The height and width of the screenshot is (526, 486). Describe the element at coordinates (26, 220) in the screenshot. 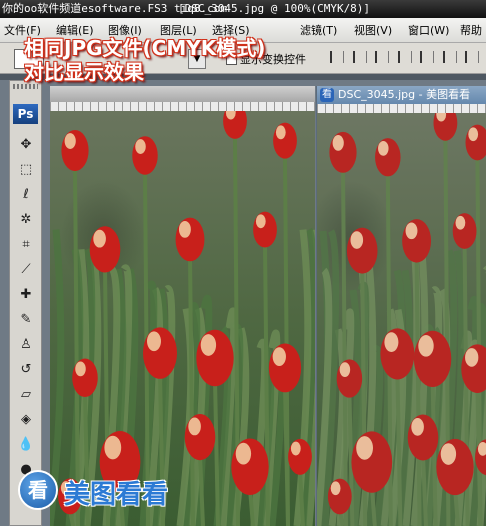

I see `magic-wand-icon: ✲` at that location.